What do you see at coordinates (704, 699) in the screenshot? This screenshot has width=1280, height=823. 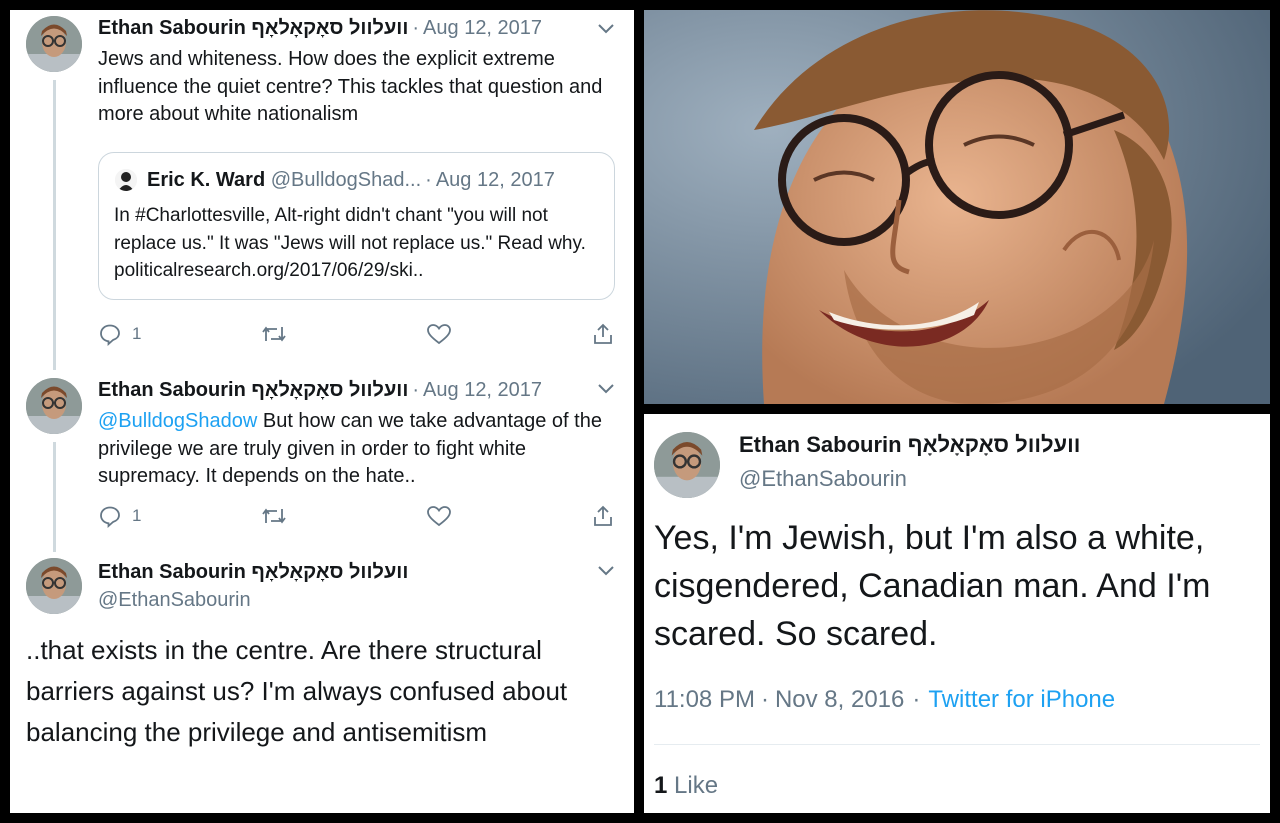 I see `tweet-time: 11:08 PM` at bounding box center [704, 699].